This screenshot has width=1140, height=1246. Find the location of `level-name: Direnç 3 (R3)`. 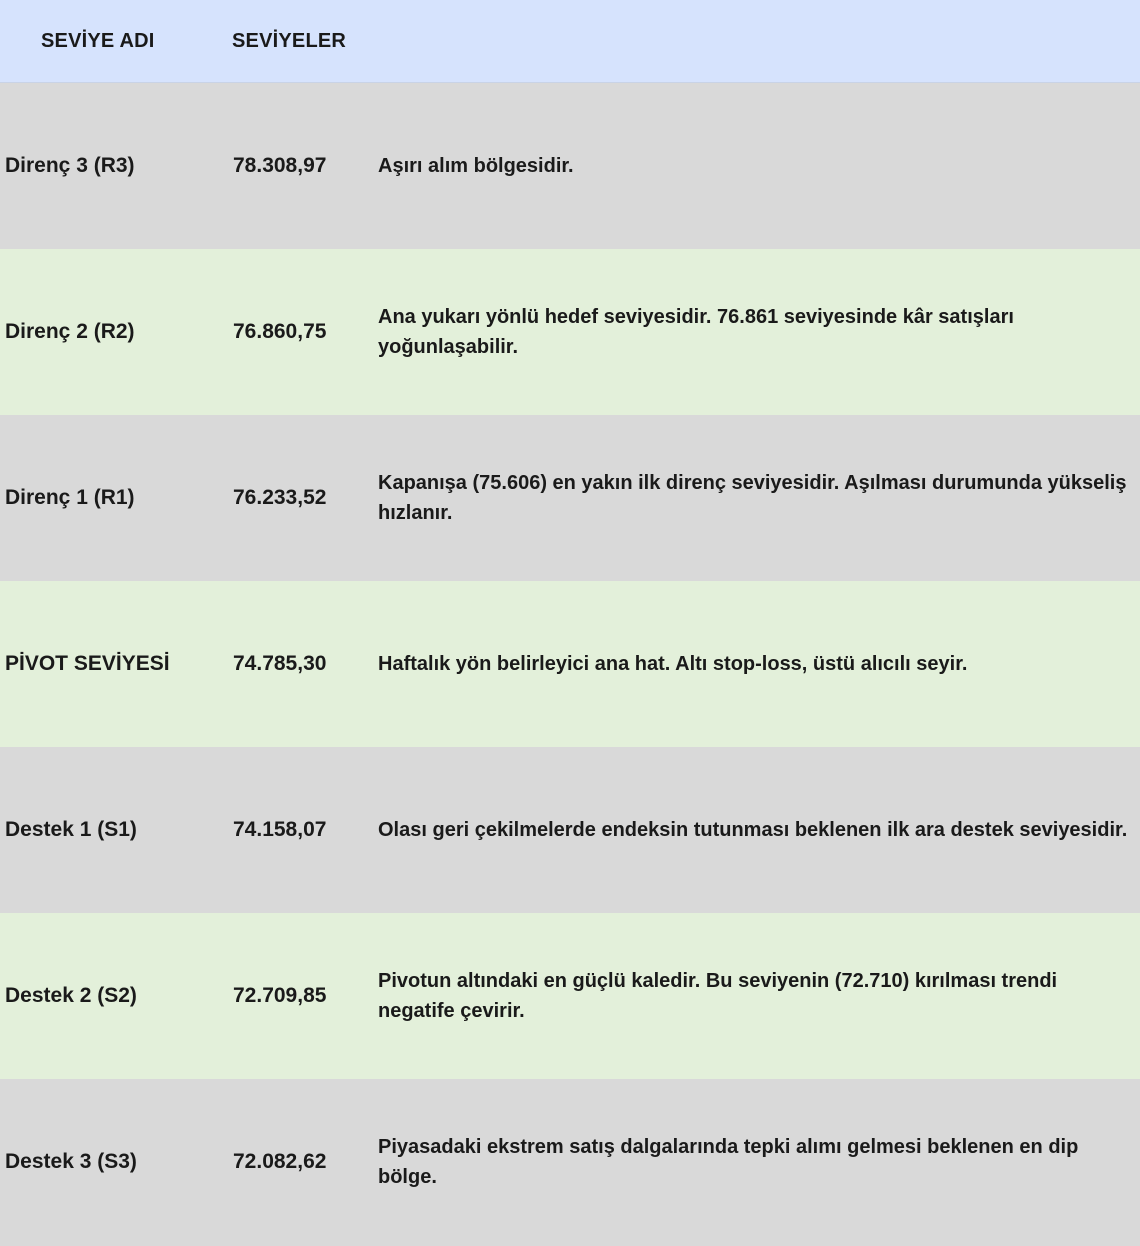

level-name: Direnç 3 (R3) is located at coordinates (70, 165).